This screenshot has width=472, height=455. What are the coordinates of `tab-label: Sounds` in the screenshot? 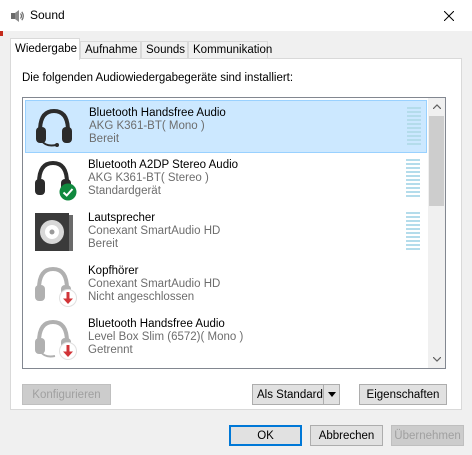 It's located at (166, 50).